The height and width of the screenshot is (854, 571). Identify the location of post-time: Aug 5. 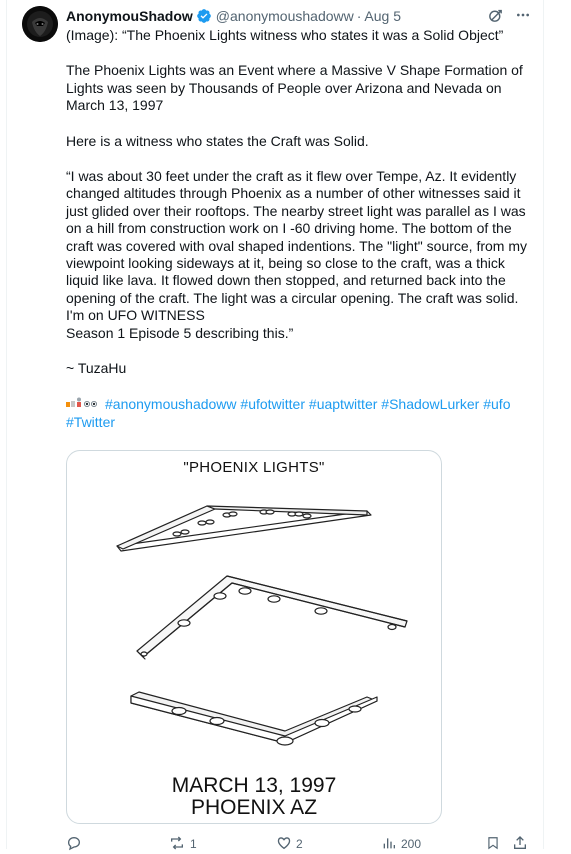
(382, 16).